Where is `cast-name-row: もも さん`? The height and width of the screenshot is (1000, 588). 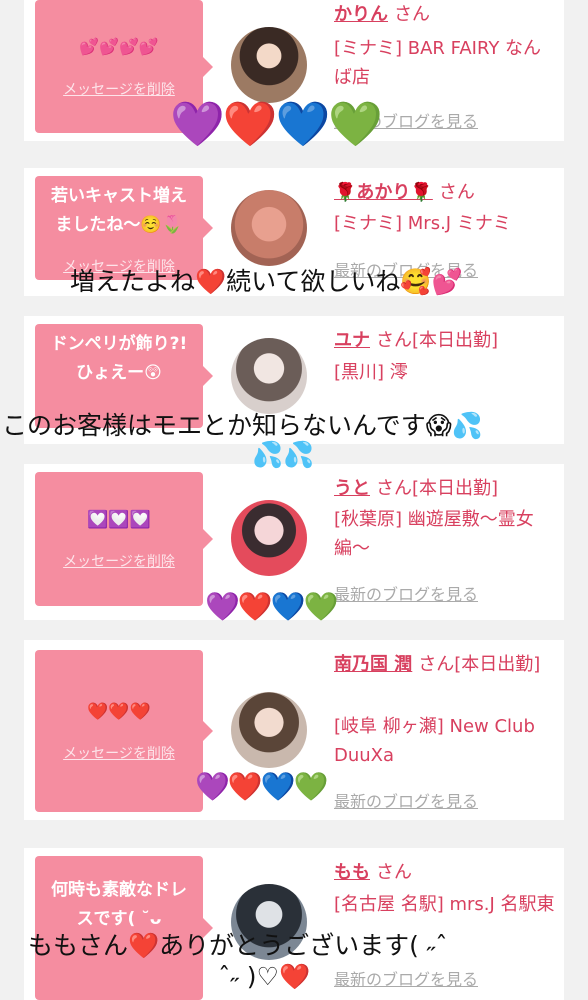 cast-name-row: もも さん is located at coordinates (444, 872).